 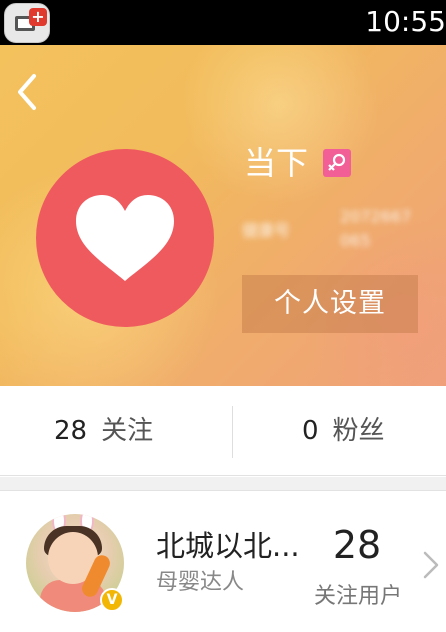 What do you see at coordinates (376, 228) in the screenshot?
I see `health-id-value: 2072667065` at bounding box center [376, 228].